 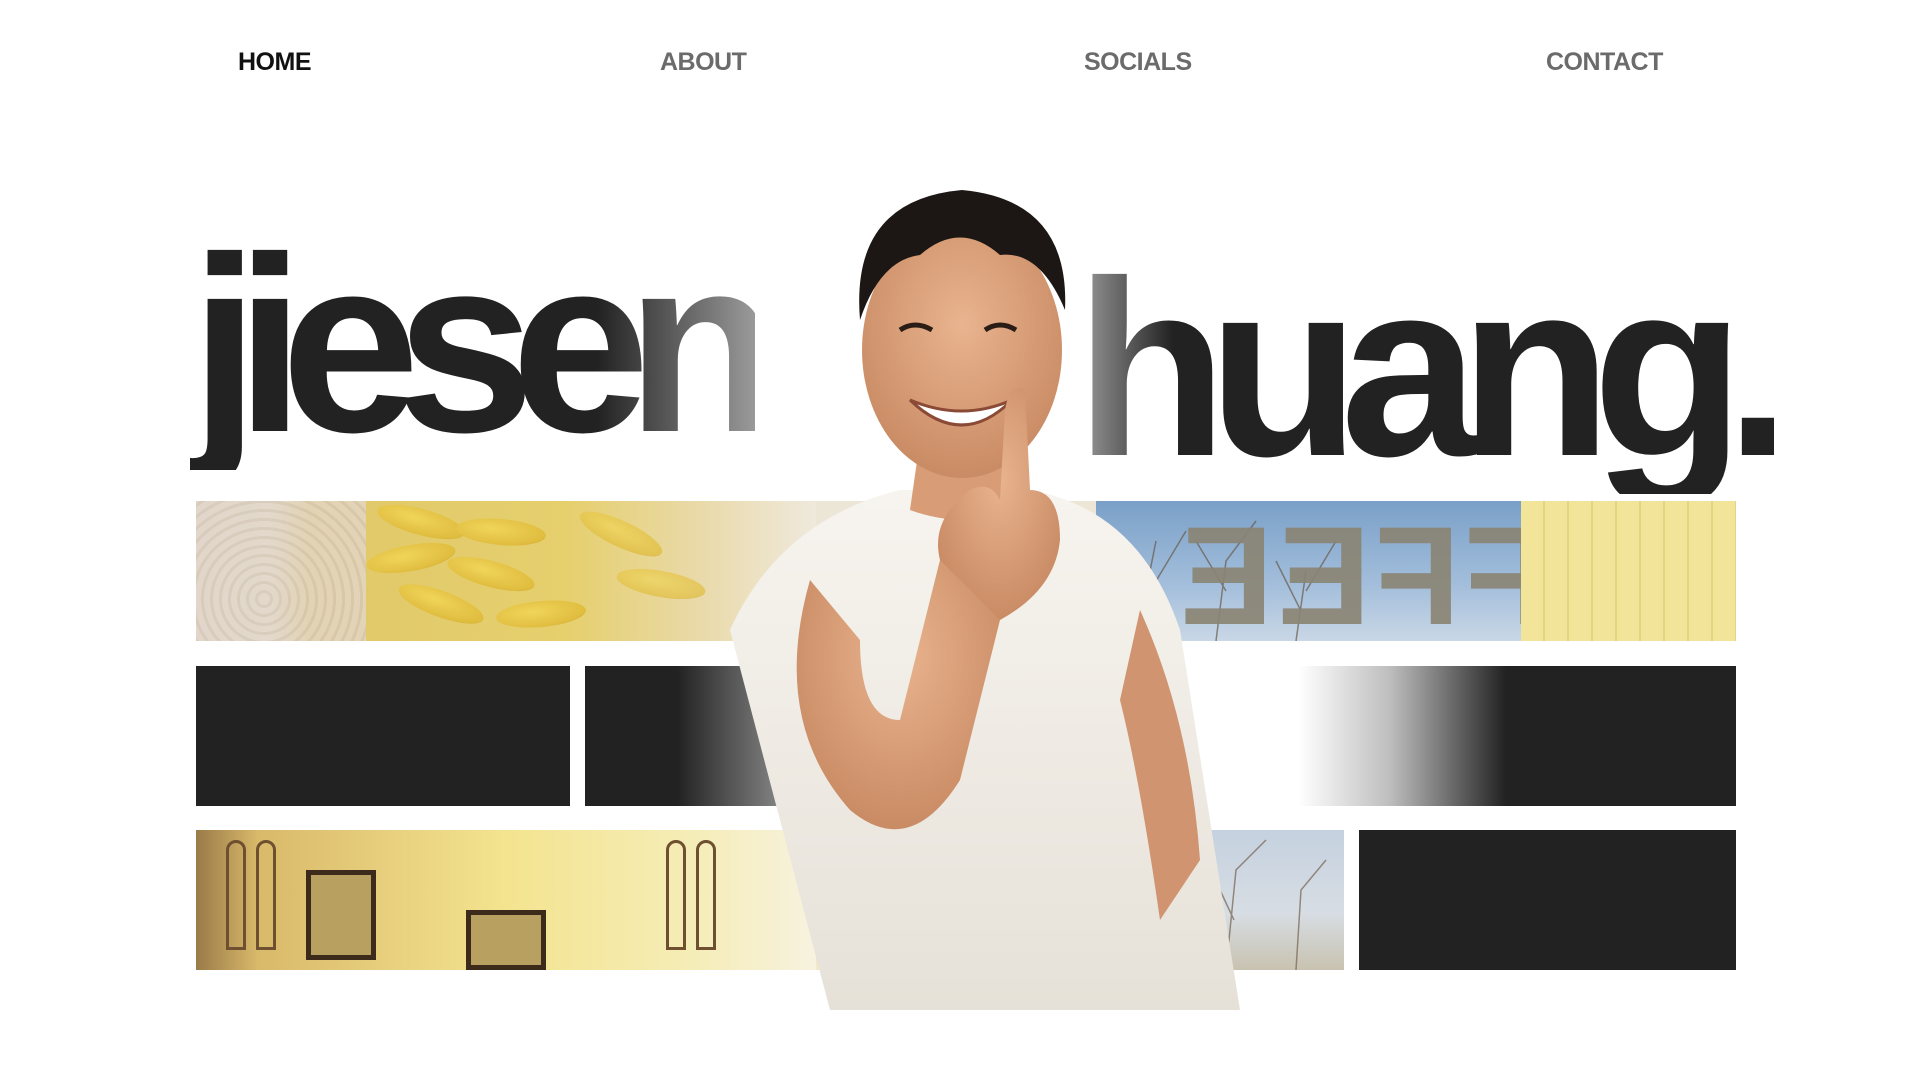 What do you see at coordinates (1604, 62) in the screenshot?
I see `nav-contact-link: CONTACT` at bounding box center [1604, 62].